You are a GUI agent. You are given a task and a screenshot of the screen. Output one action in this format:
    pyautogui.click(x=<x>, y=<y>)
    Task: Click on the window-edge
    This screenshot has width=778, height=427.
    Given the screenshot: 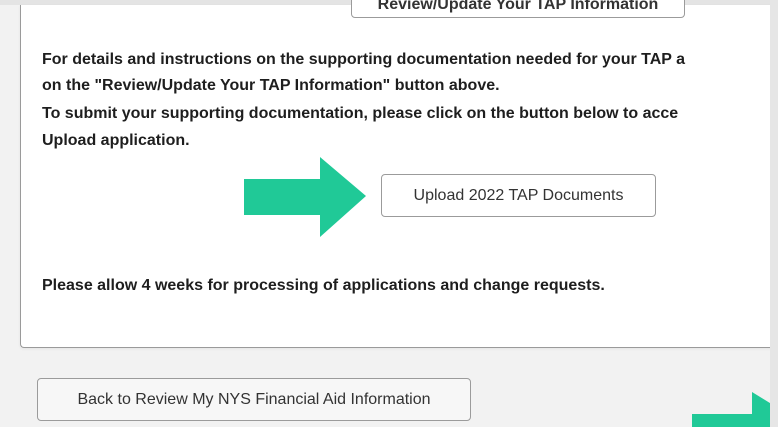 What is the action you would take?
    pyautogui.click(x=774, y=213)
    